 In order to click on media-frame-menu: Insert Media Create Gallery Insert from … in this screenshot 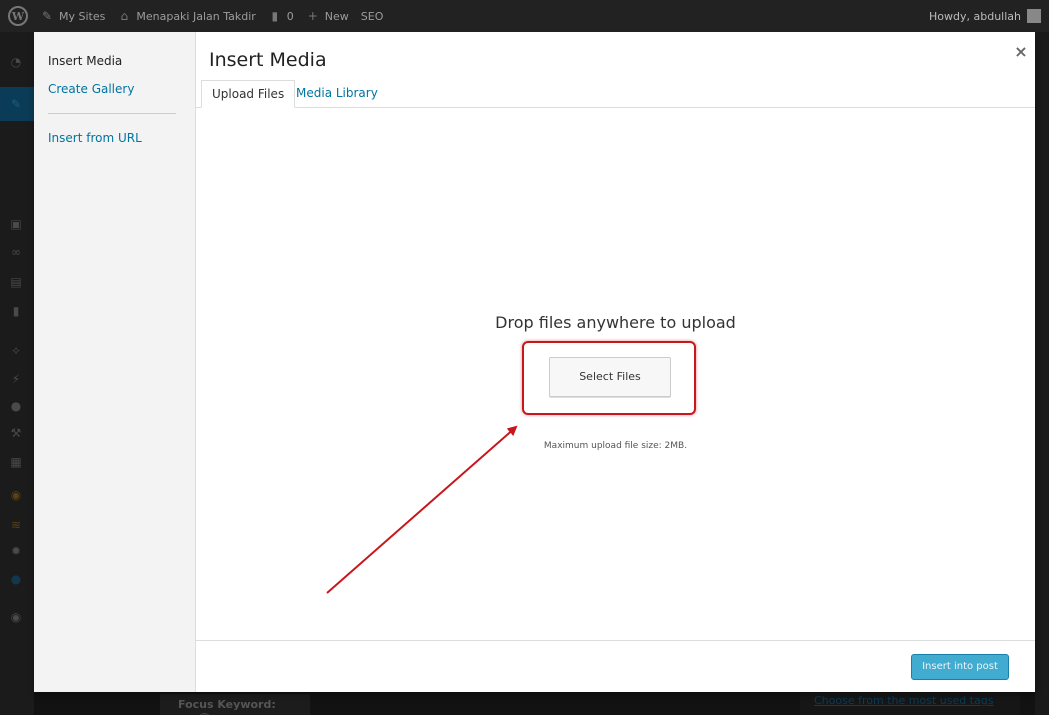, I will do `click(115, 362)`.